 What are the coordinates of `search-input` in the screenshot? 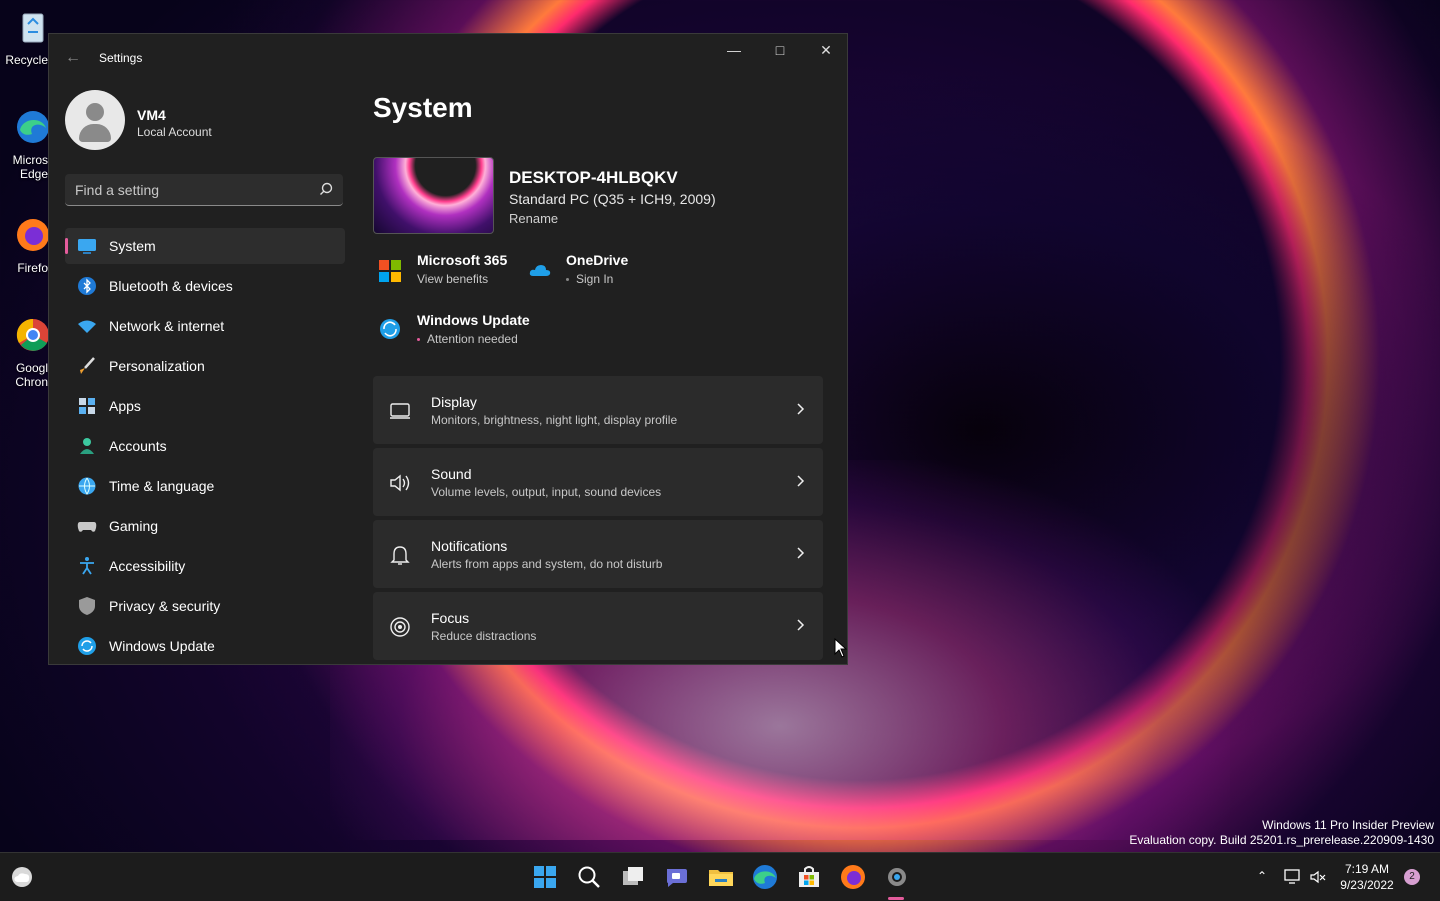 It's located at (191, 190).